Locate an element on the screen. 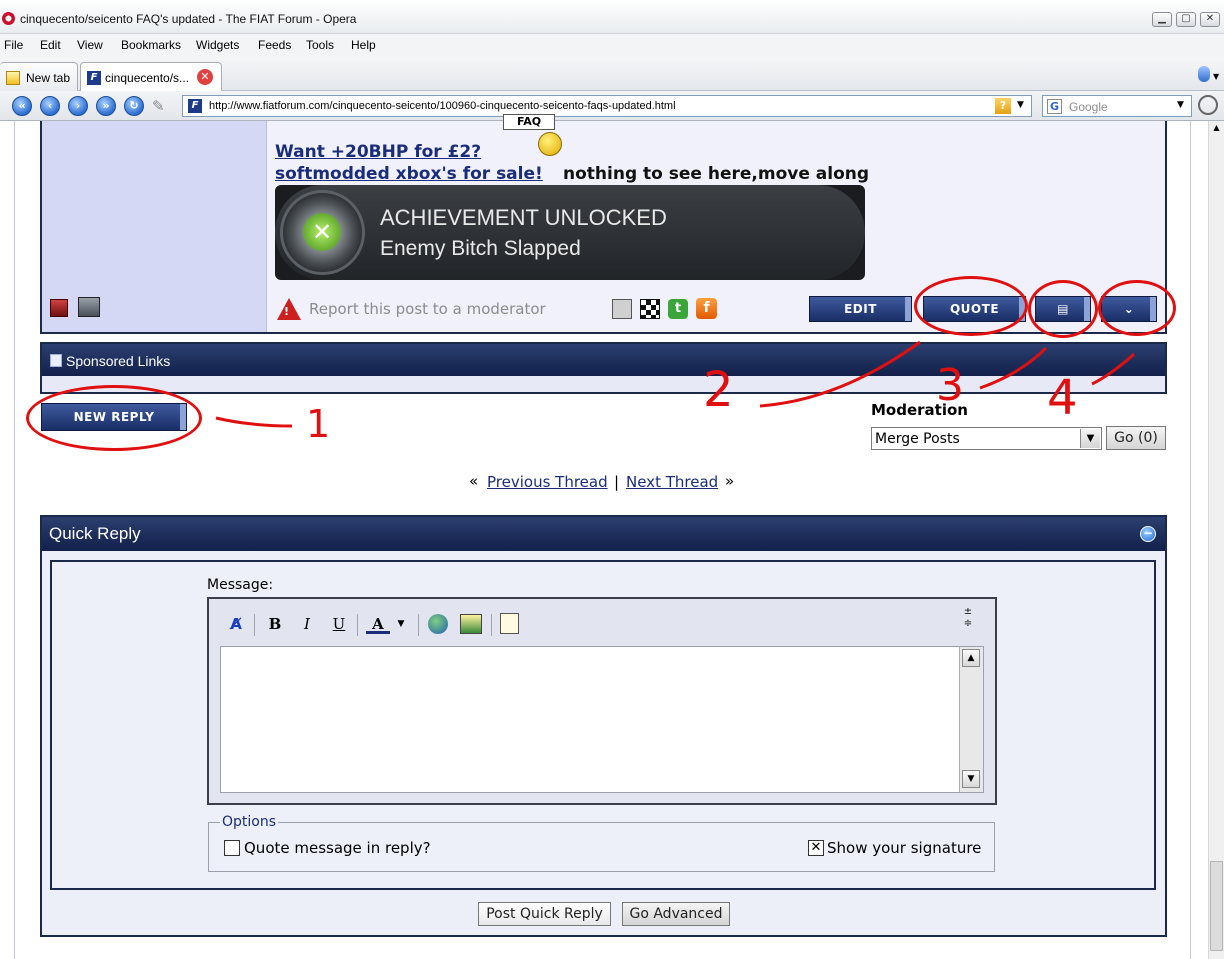  scroll-thumb is located at coordinates (1216, 906).